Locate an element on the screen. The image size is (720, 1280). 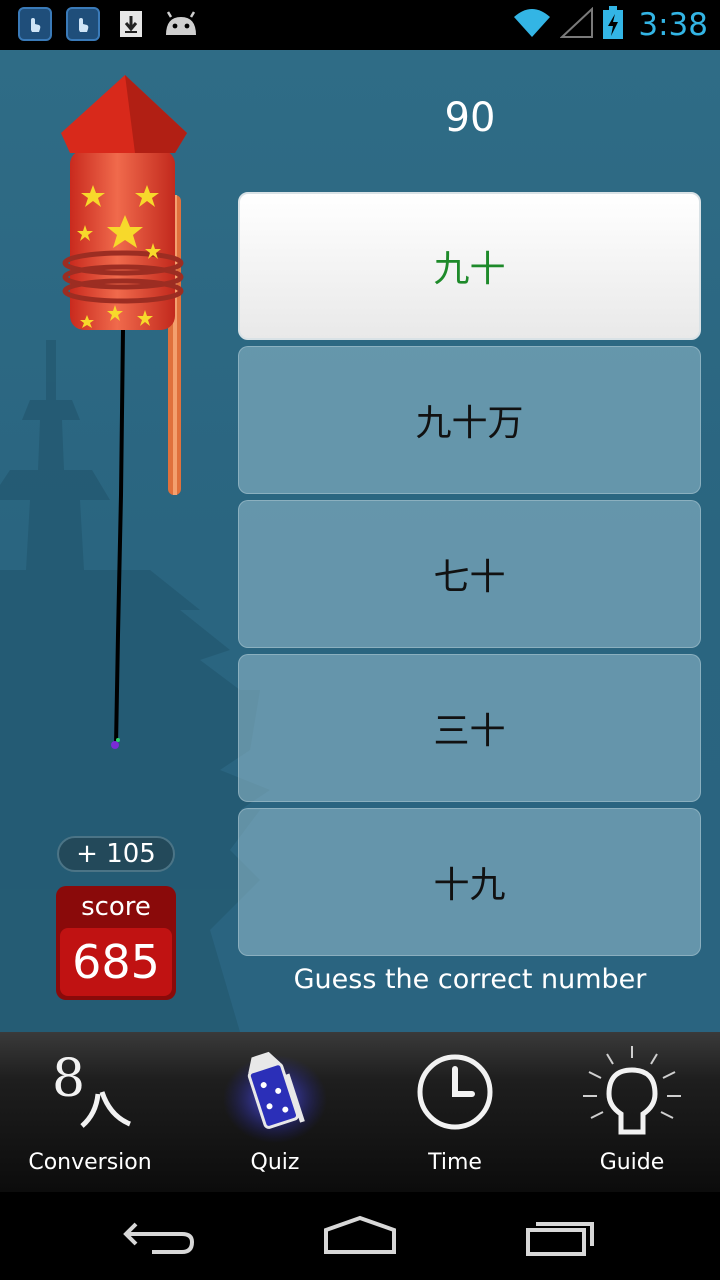
answer-option-2: 九十万 is located at coordinates (469, 420).